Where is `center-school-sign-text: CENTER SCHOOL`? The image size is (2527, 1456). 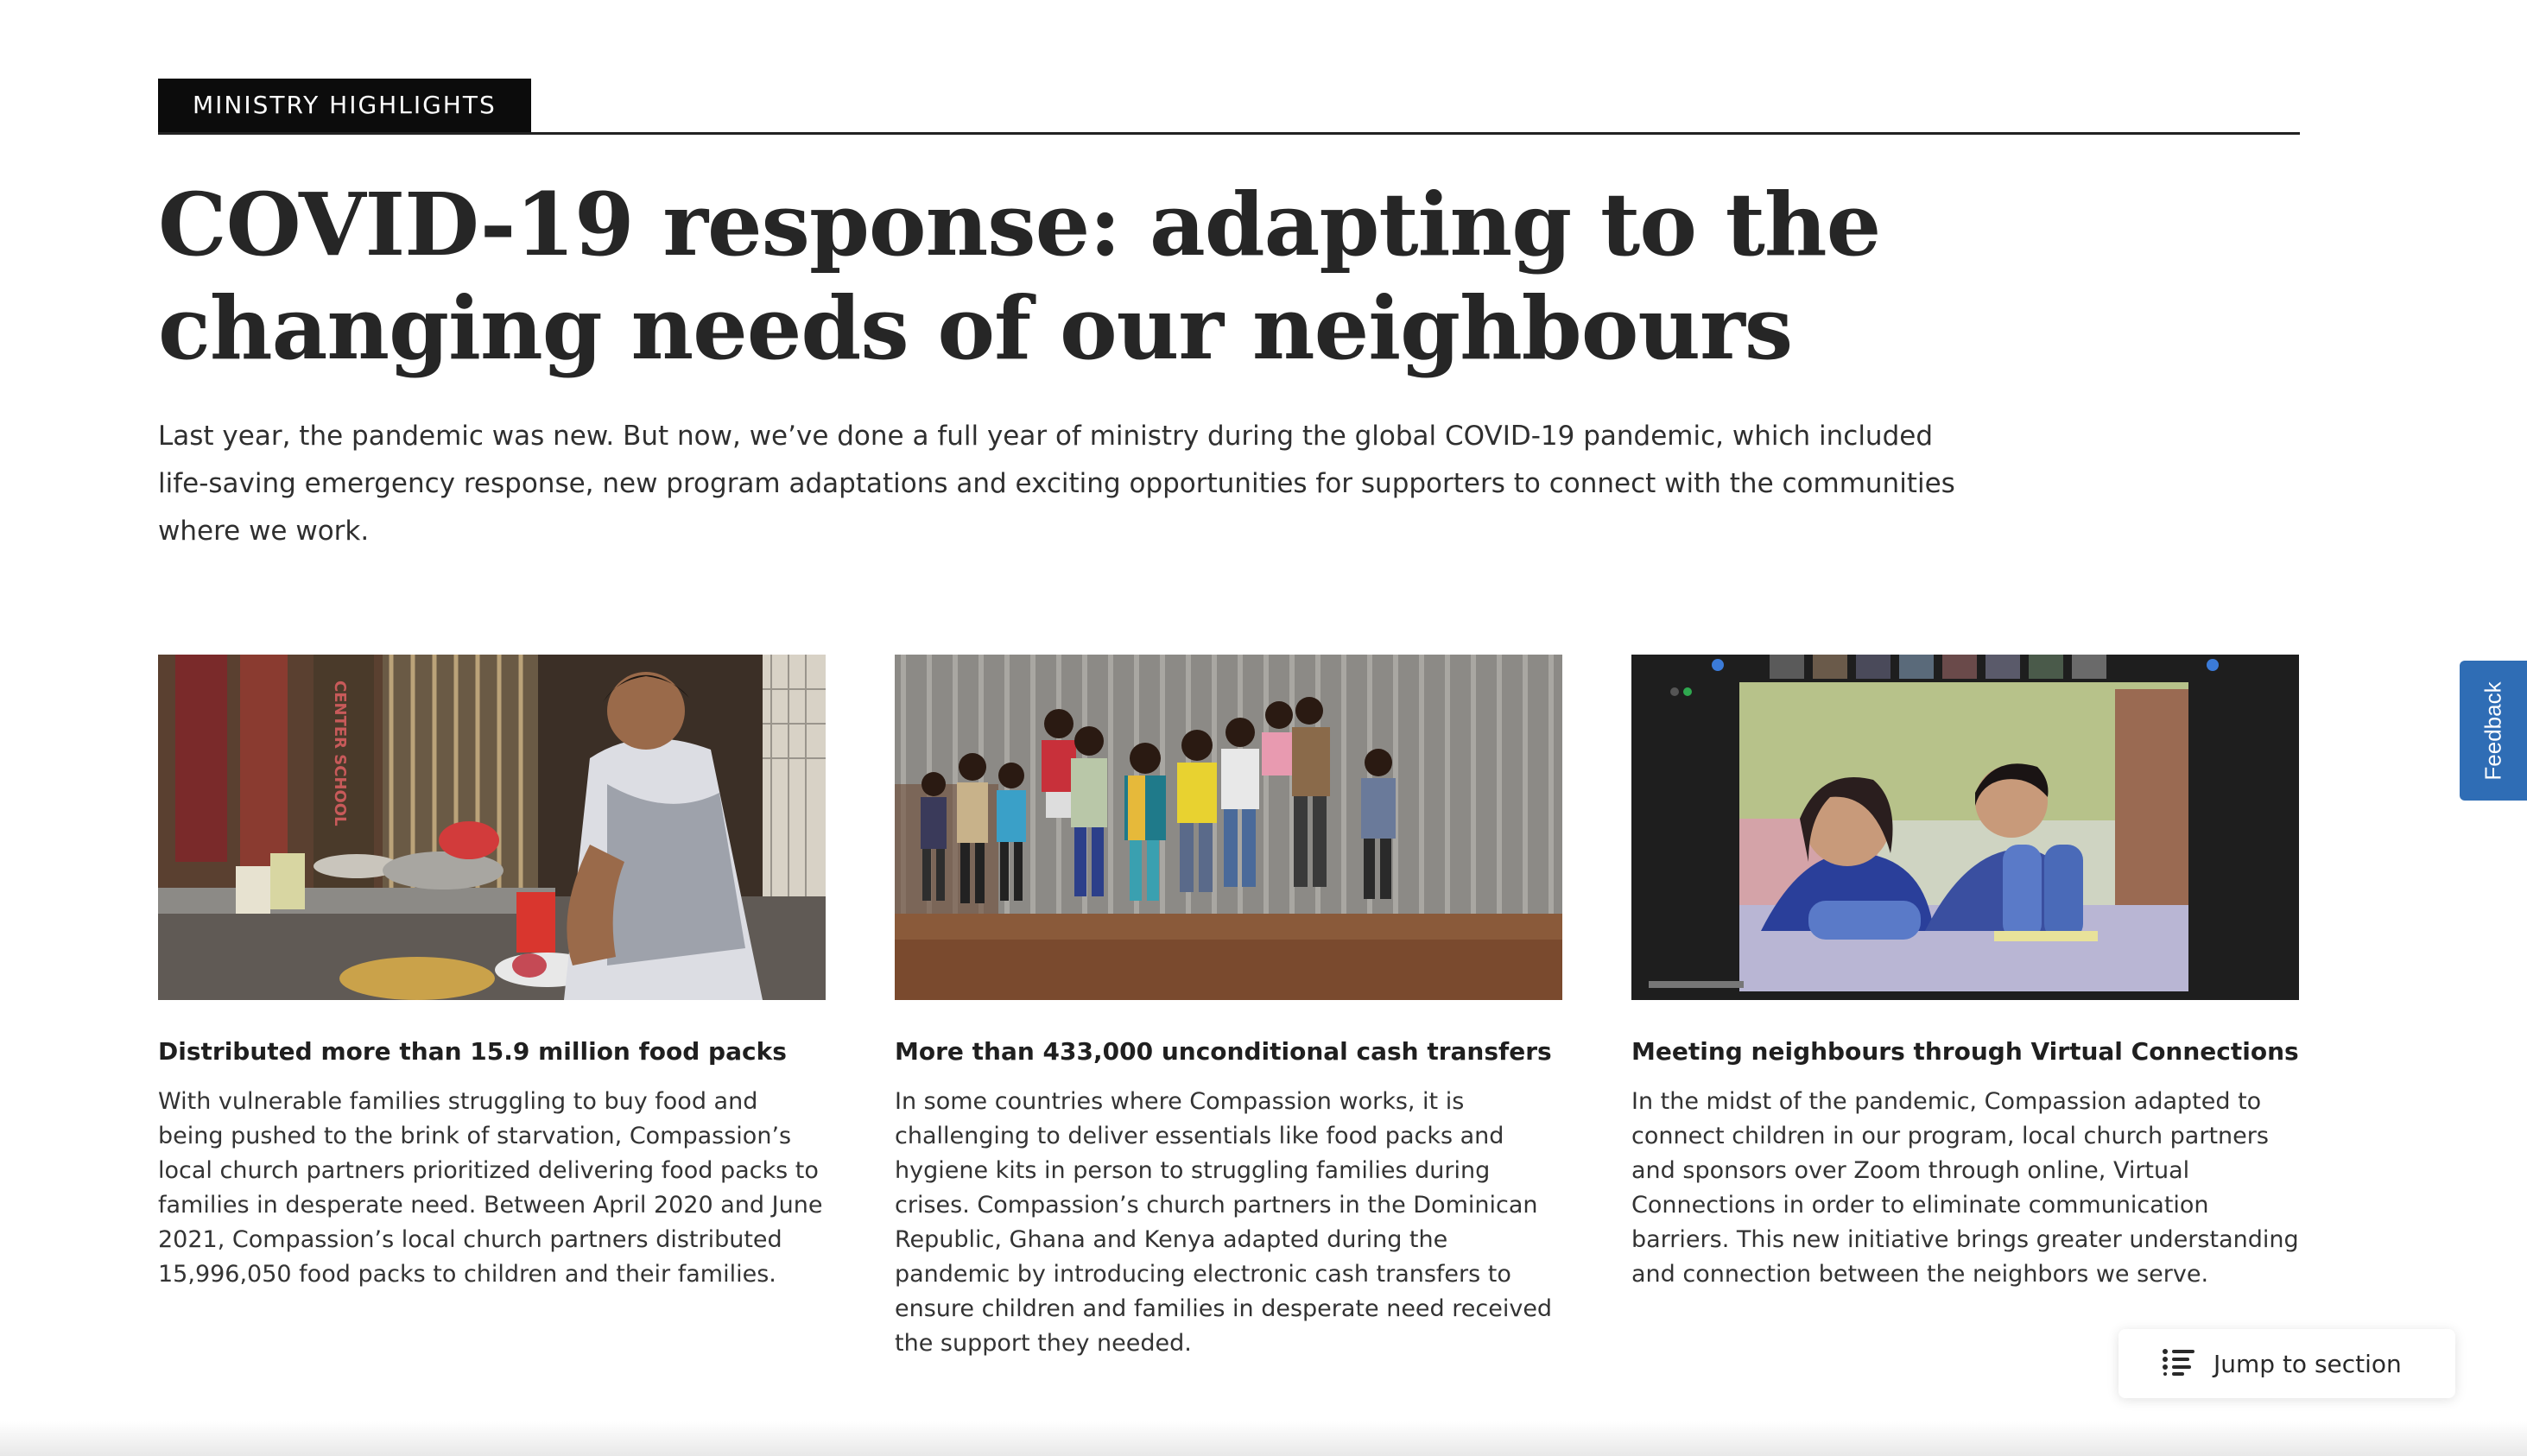 center-school-sign-text: CENTER SCHOOL is located at coordinates (340, 753).